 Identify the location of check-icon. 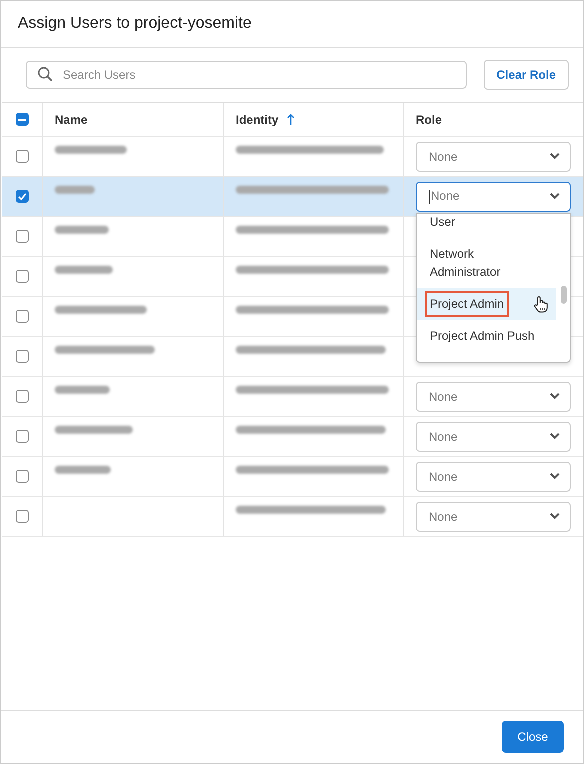
(22, 196).